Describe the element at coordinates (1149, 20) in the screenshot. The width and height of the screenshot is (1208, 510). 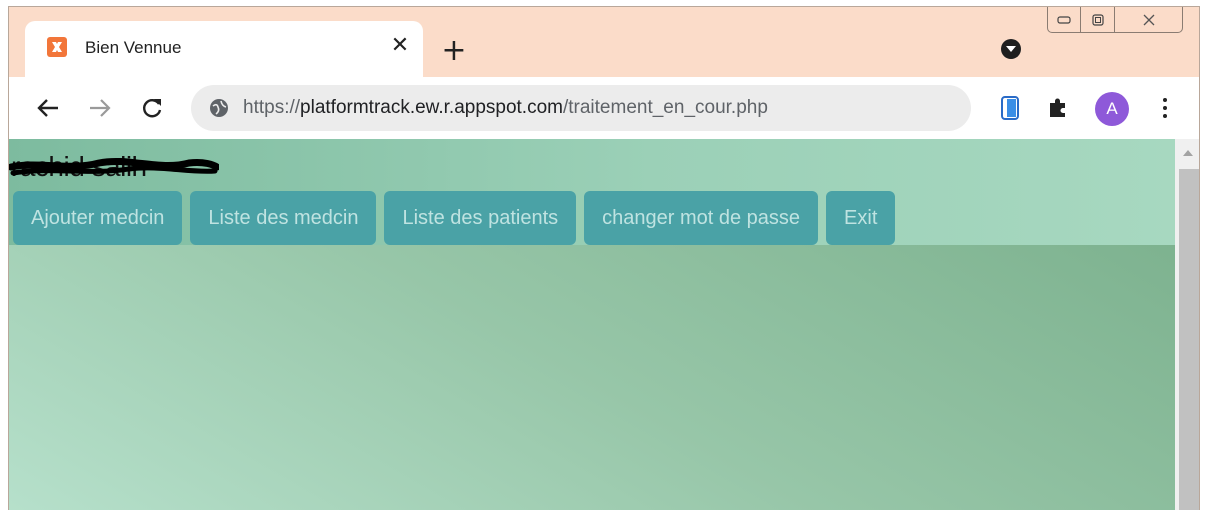
I see `close-window-button` at that location.